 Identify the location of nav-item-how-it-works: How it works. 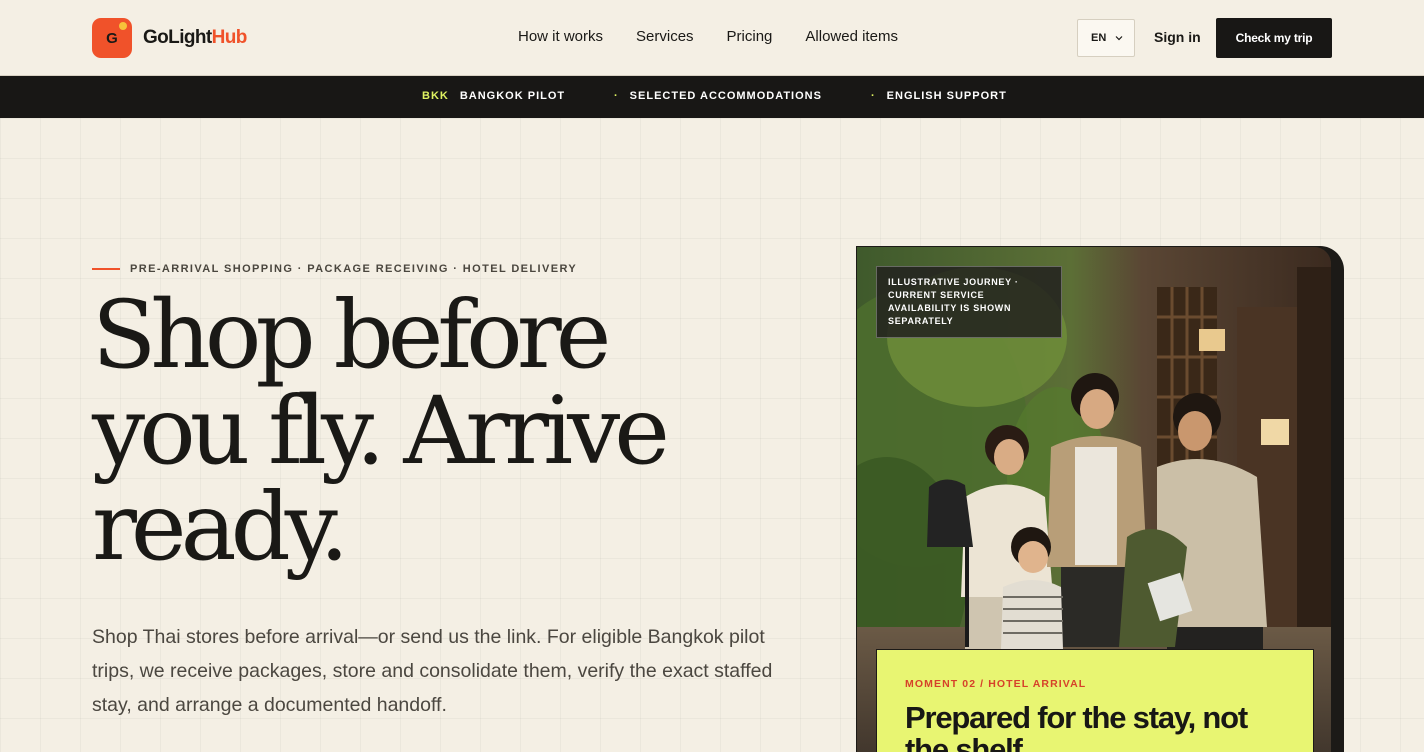
(560, 37).